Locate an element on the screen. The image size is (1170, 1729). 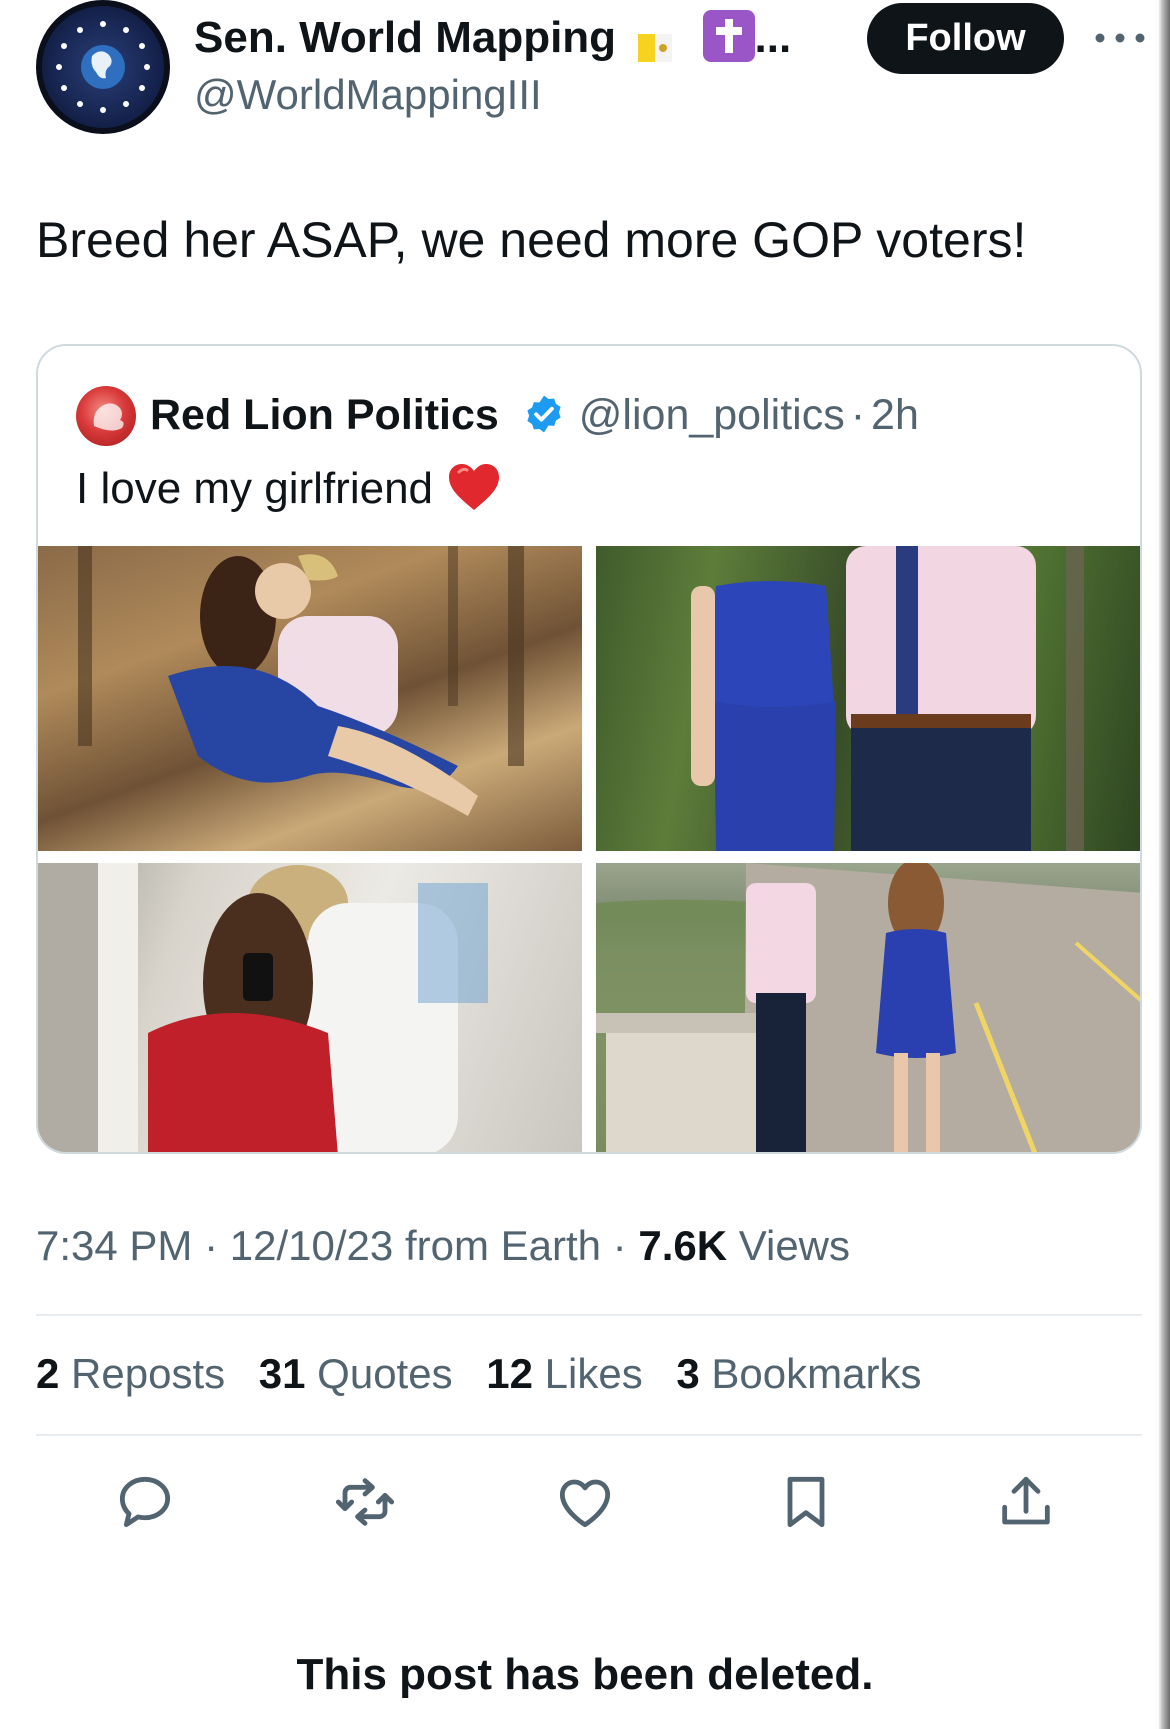
globe-stars-icon is located at coordinates (103, 67).